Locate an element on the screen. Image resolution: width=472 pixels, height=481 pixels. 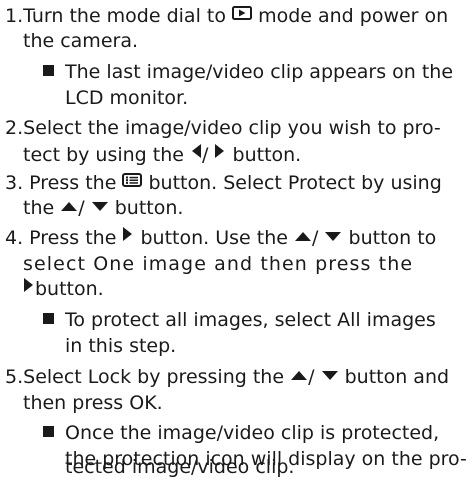
step-1-note-line-1: The last image/video clip appears on the is located at coordinates (248, 72).